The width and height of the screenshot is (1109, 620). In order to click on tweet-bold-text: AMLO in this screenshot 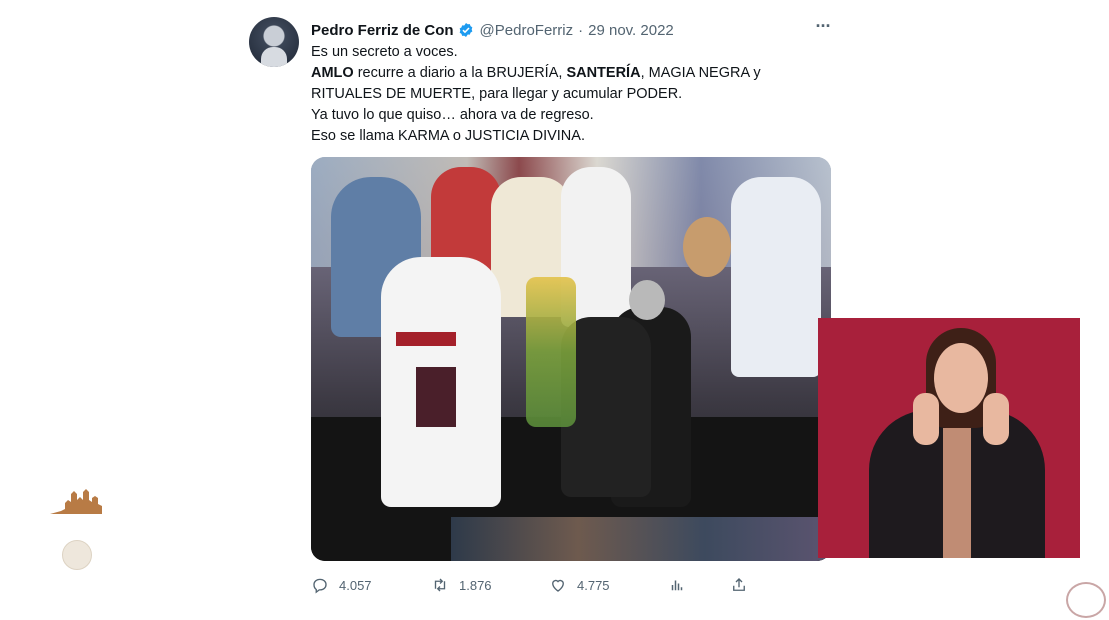, I will do `click(332, 73)`.